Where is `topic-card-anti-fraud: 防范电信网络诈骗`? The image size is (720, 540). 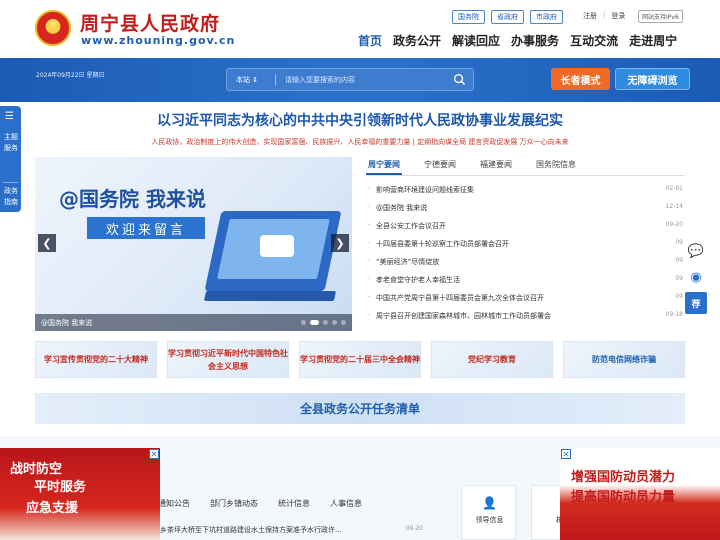 topic-card-anti-fraud: 防范电信网络诈骗 is located at coordinates (624, 359).